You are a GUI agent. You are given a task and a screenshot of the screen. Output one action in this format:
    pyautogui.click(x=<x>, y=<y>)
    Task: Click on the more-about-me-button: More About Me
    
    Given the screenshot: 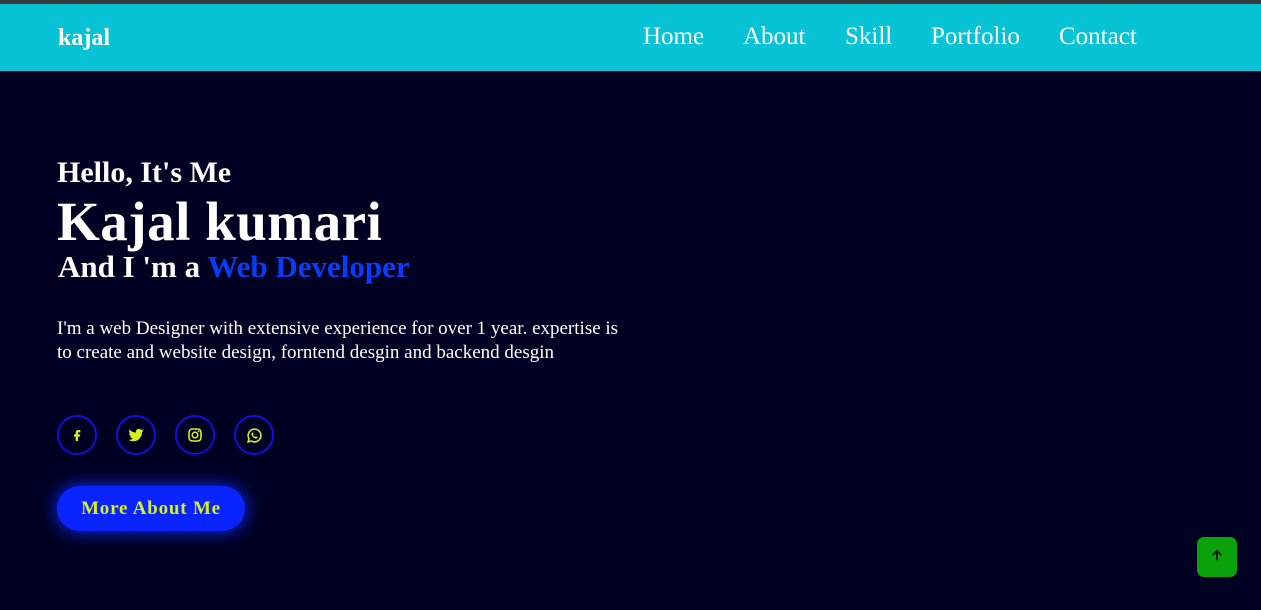 What is the action you would take?
    pyautogui.click(x=151, y=508)
    